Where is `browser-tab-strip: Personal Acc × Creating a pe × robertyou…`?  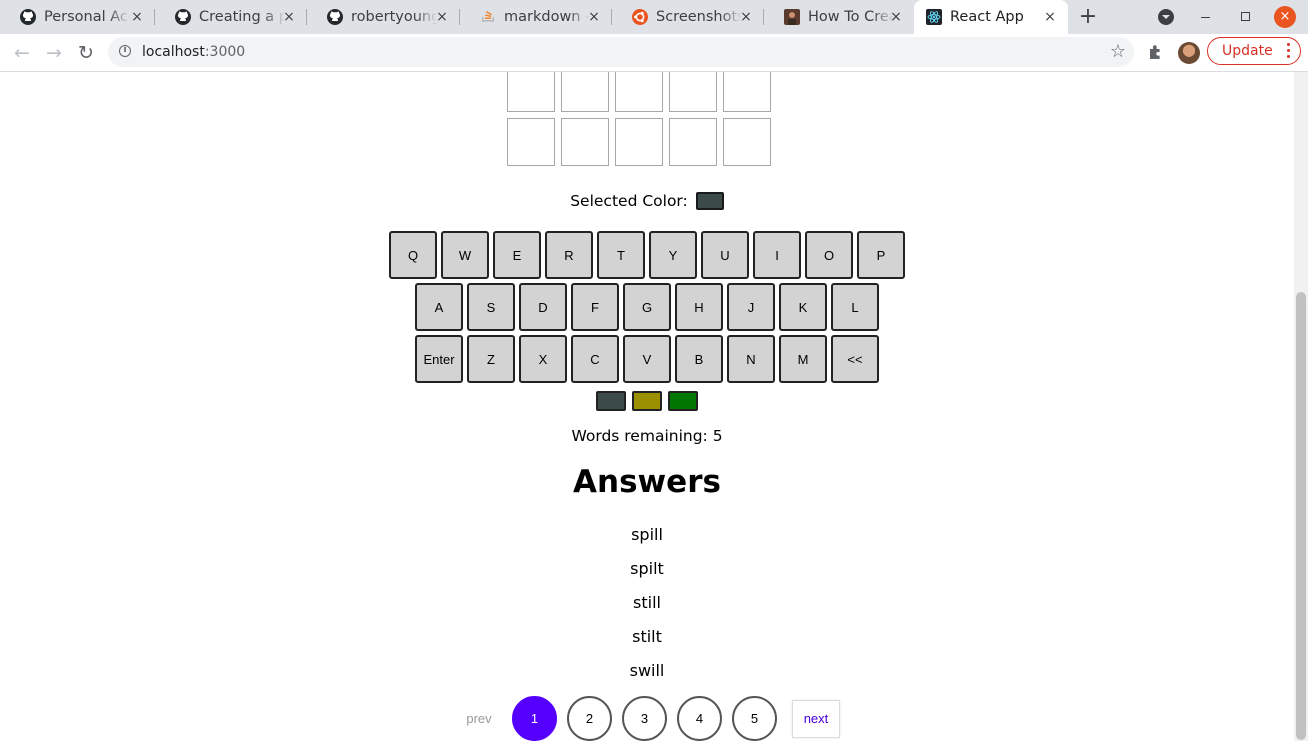 browser-tab-strip: Personal Acc × Creating a pe × robertyou… is located at coordinates (654, 17).